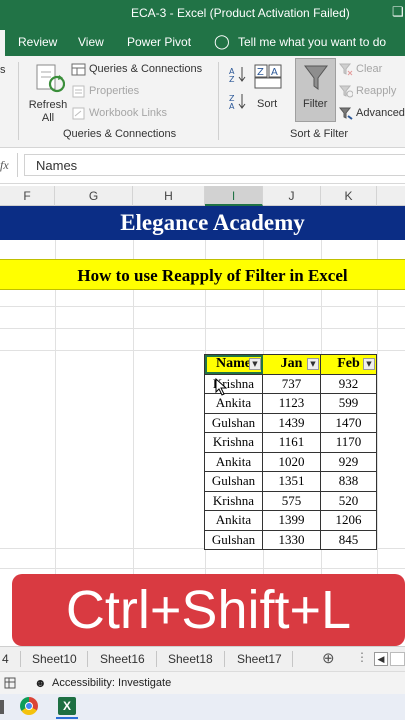 This screenshot has width=405, height=720. What do you see at coordinates (202, 682) in the screenshot?
I see `status-bar: ☻ Accessibility: Investigate` at bounding box center [202, 682].